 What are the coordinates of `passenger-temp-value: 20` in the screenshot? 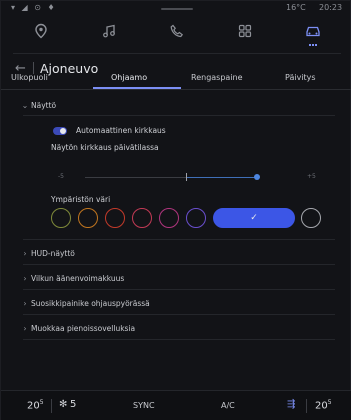 It's located at (321, 406).